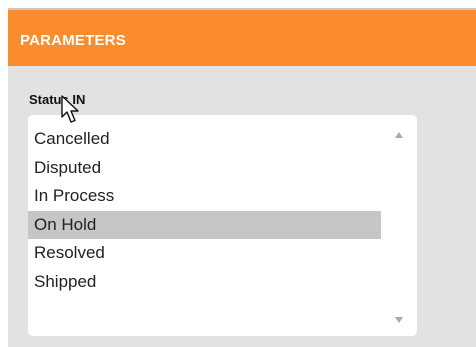 This screenshot has height=347, width=476. Describe the element at coordinates (70, 109) in the screenshot. I see `mouse-pointer-icon` at that location.